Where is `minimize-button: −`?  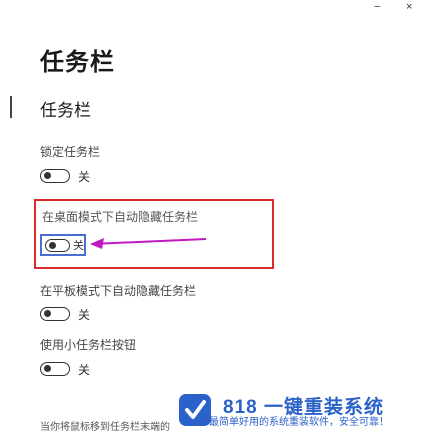 minimize-button: − is located at coordinates (377, 7).